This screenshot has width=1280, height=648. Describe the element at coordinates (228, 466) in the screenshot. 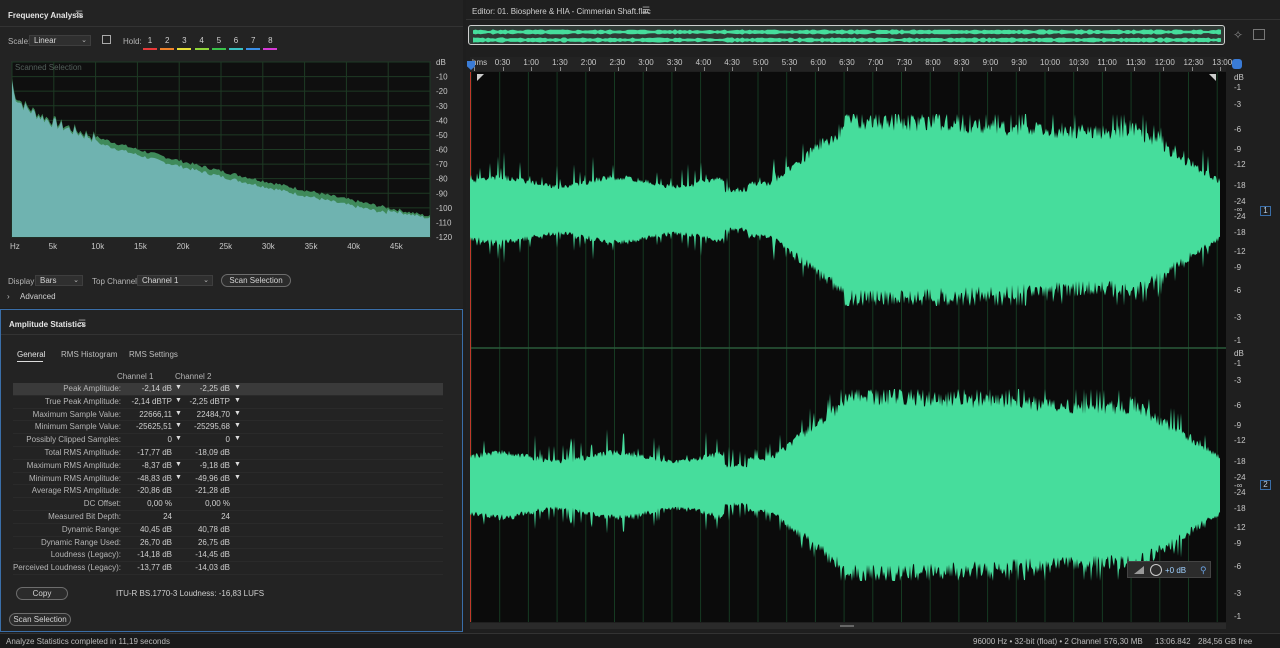

I see `table-row: Maximum RMS Amplitude: -8,37 dB -9,18 dB ▼ ▼` at that location.